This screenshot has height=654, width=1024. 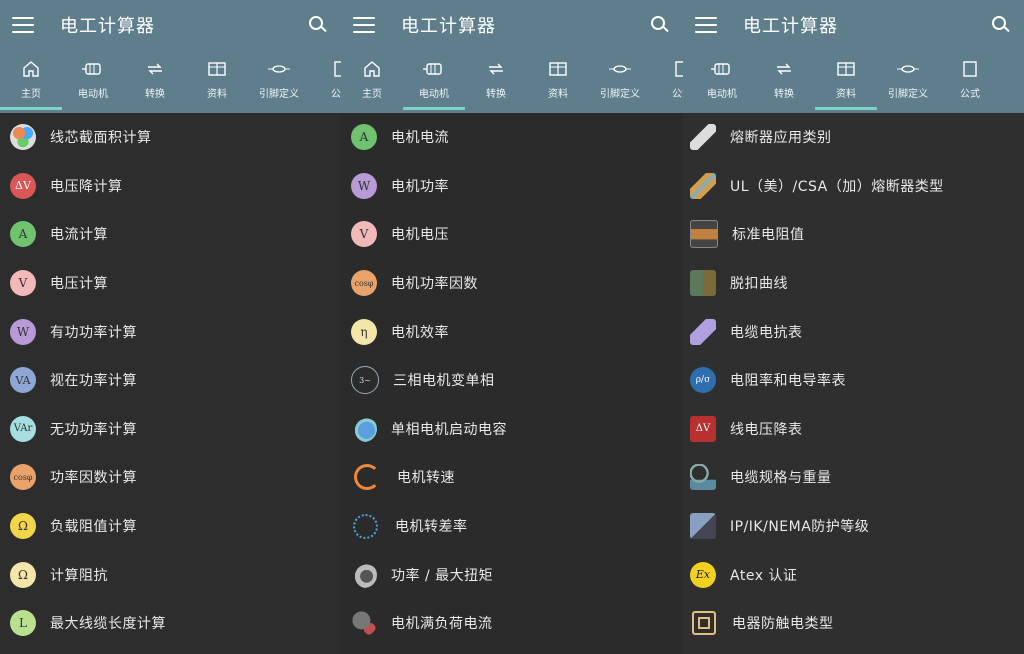 What do you see at coordinates (703, 283) in the screenshot?
I see `trip-curve-icon` at bounding box center [703, 283].